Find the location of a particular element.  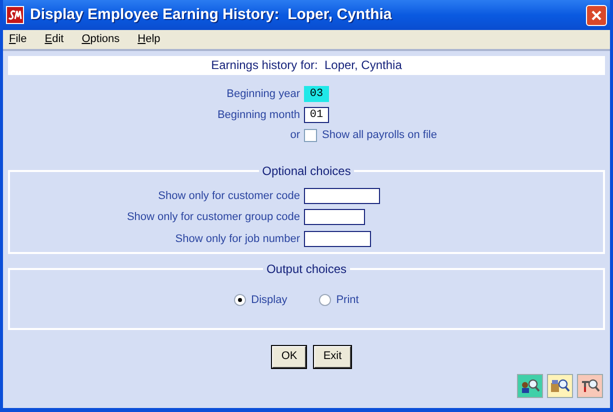

checkbox is located at coordinates (310, 135).